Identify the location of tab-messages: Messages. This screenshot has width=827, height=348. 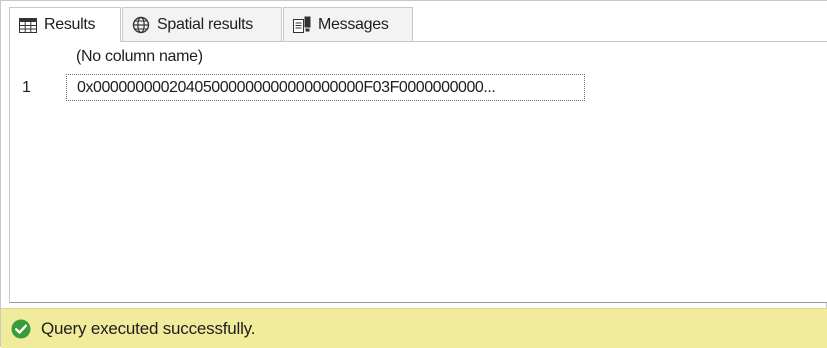
(348, 24).